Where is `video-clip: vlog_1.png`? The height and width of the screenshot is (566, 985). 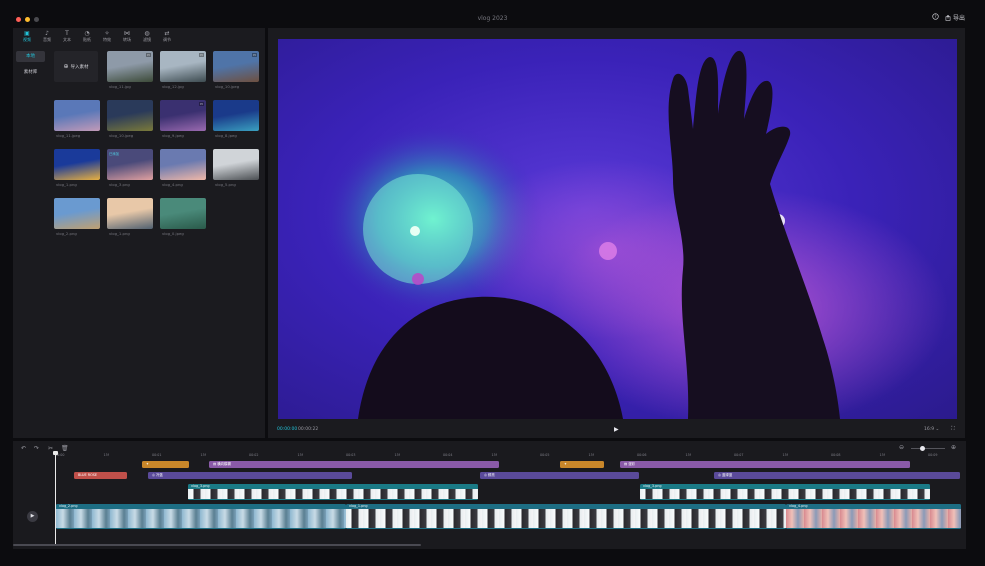
video-clip: vlog_1.png is located at coordinates (566, 516).